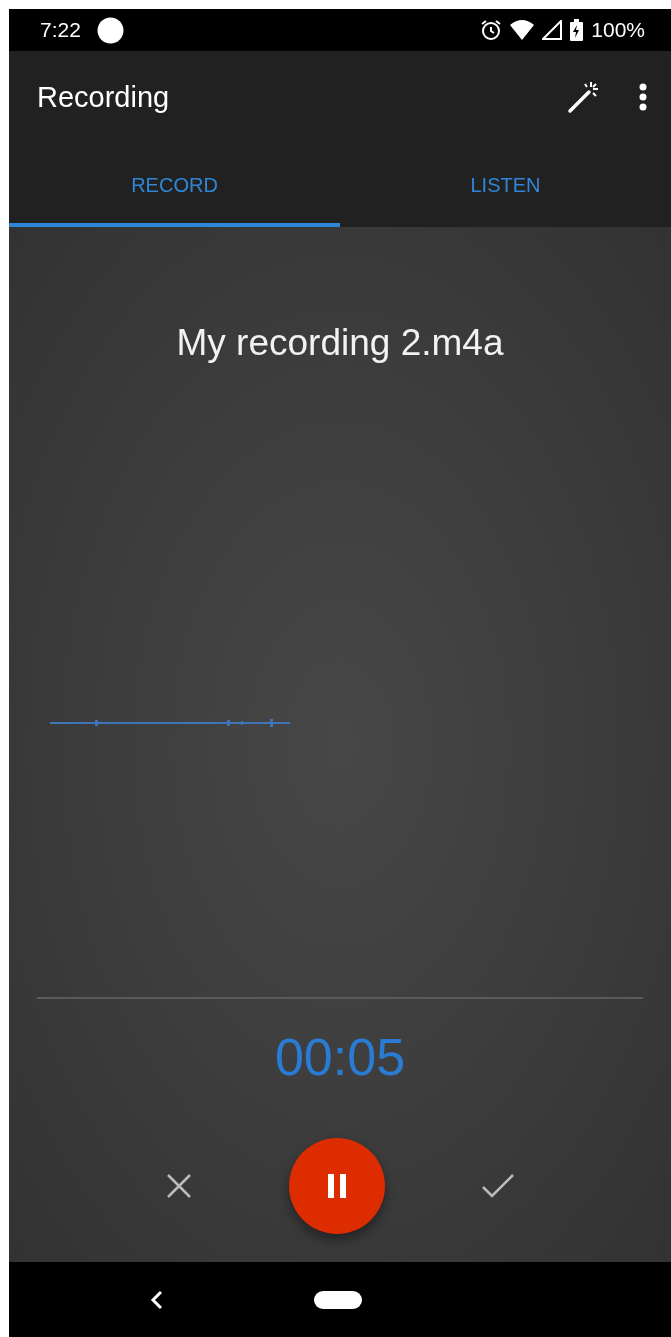 The image size is (671, 1337). I want to click on checkmark-icon, so click(498, 1185).